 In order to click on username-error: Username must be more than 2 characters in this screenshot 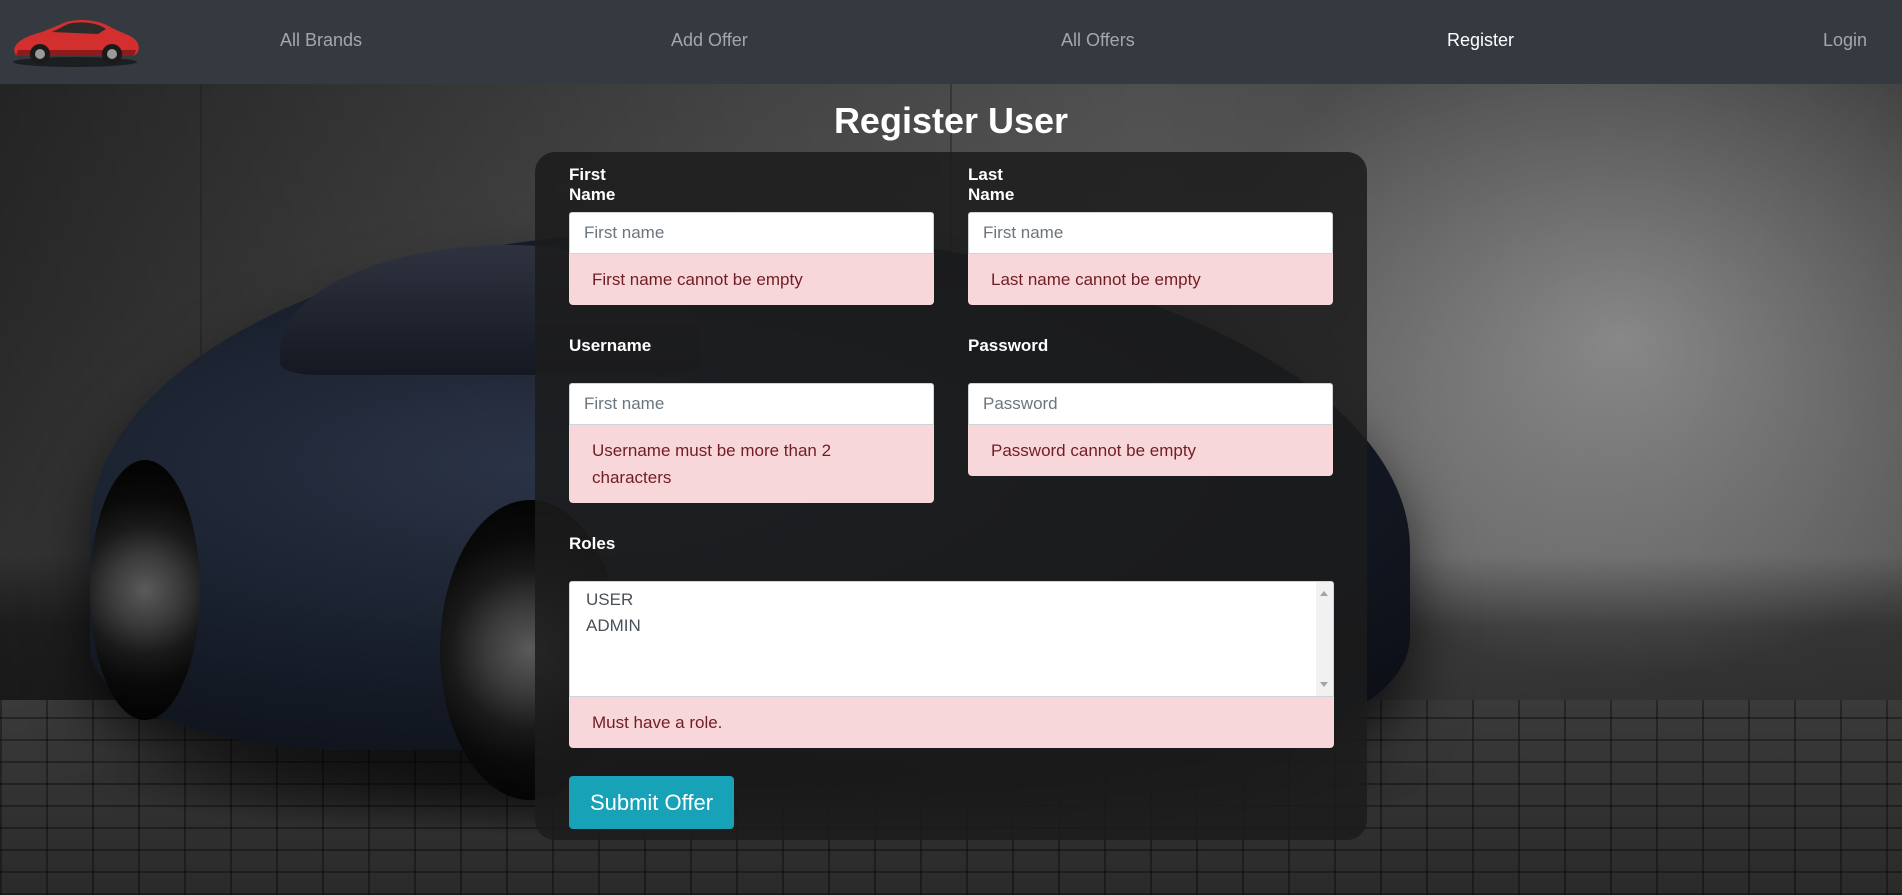, I will do `click(751, 464)`.